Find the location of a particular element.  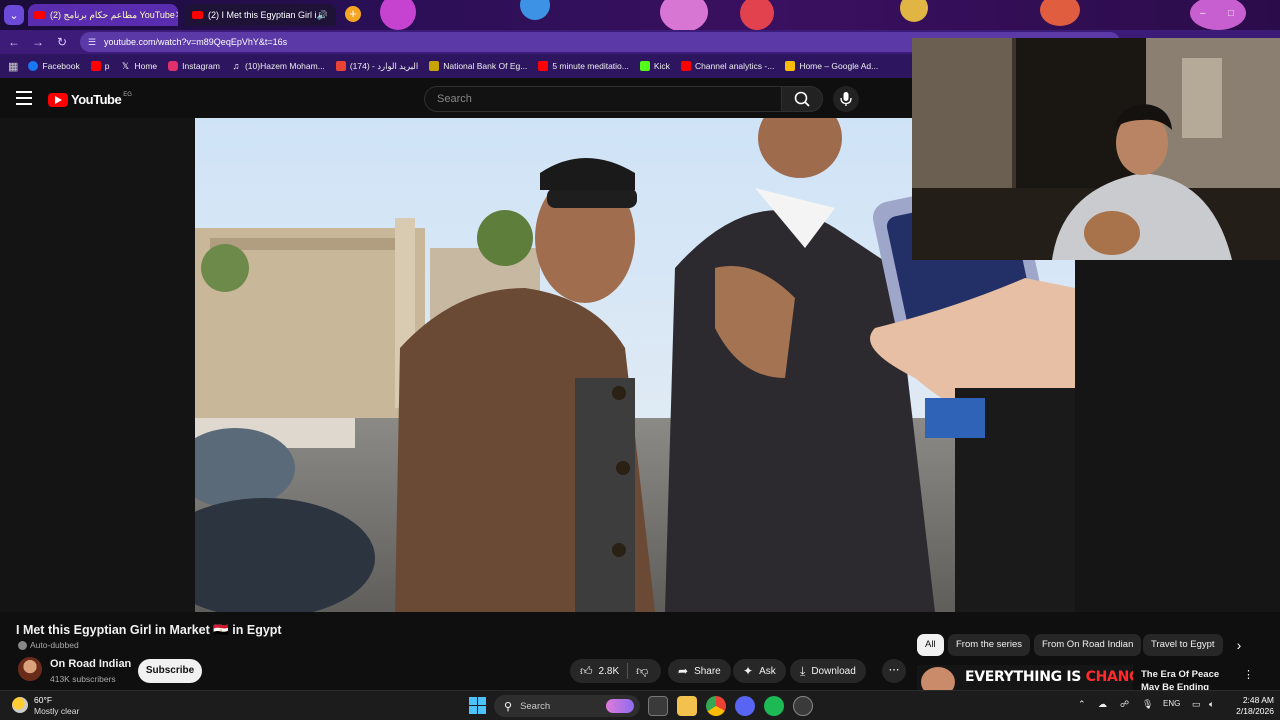

close-tab-icon: ✕ is located at coordinates (176, 15).